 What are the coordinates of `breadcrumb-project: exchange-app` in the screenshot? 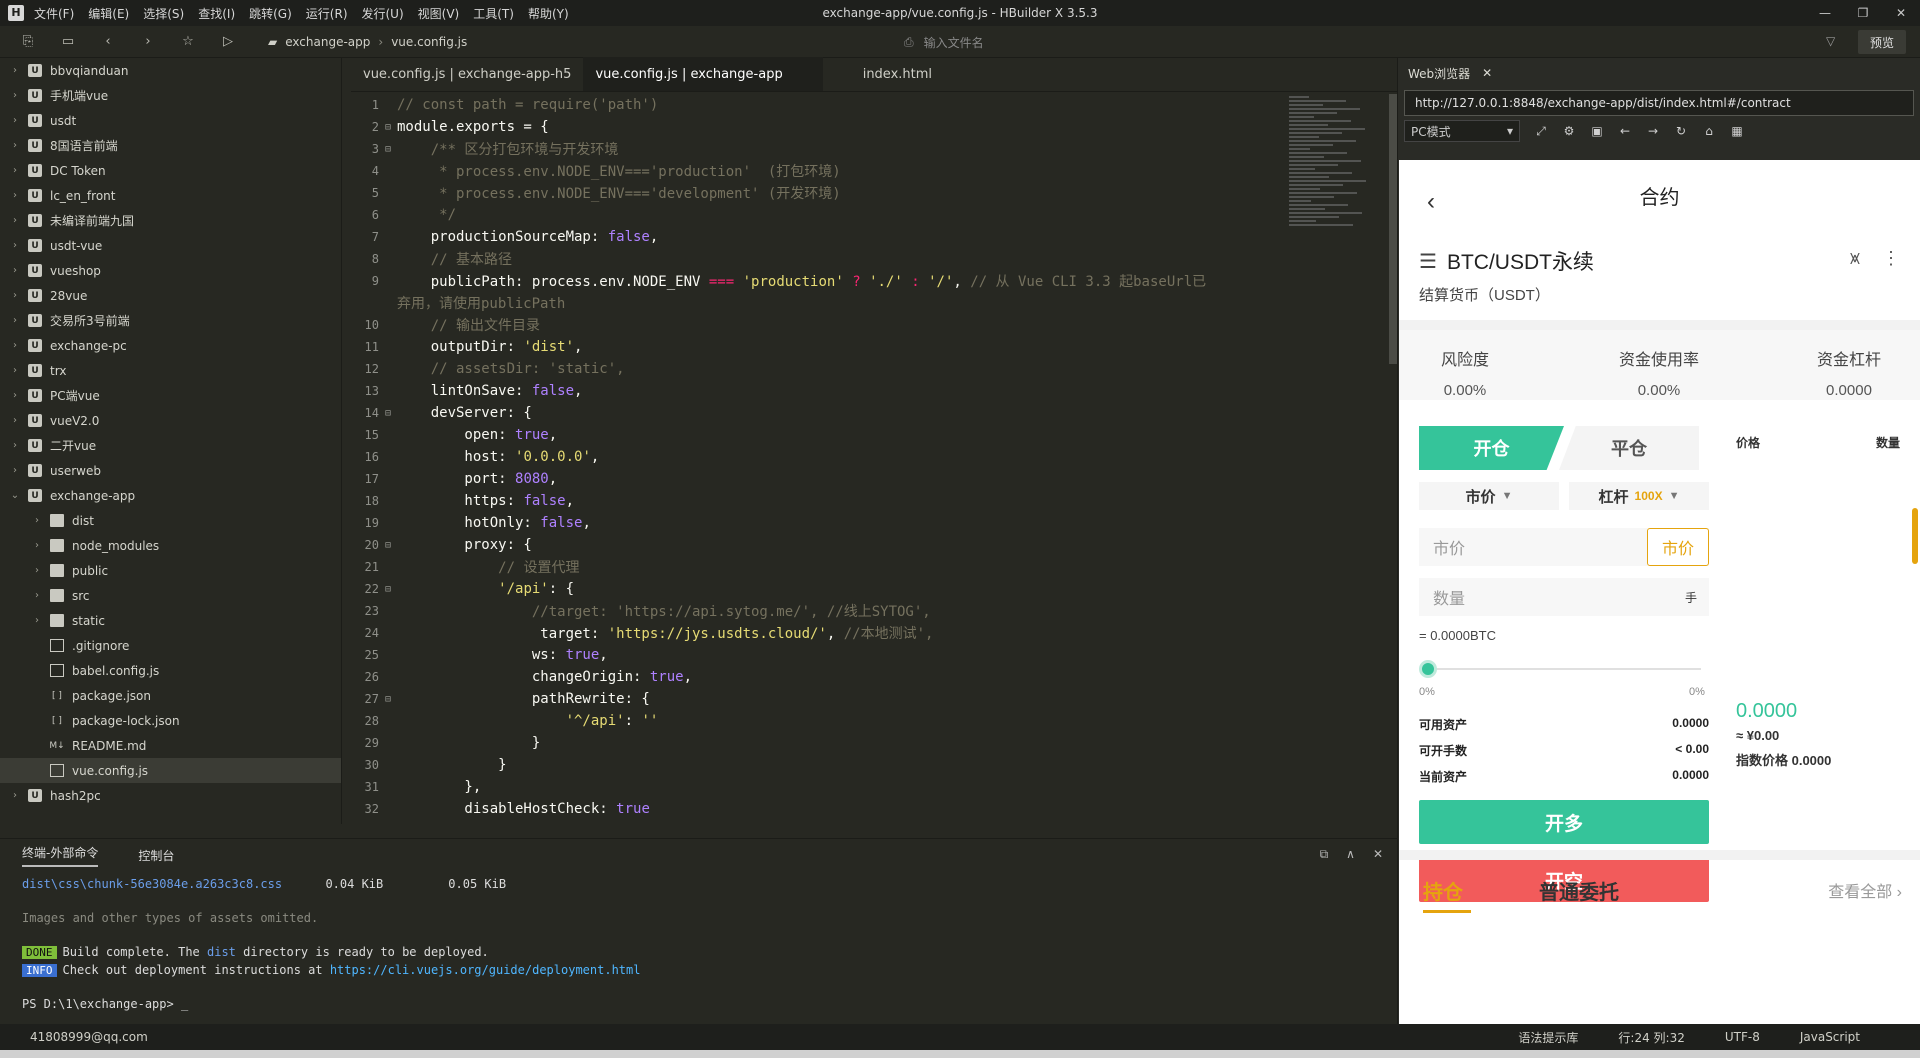 It's located at (327, 42).